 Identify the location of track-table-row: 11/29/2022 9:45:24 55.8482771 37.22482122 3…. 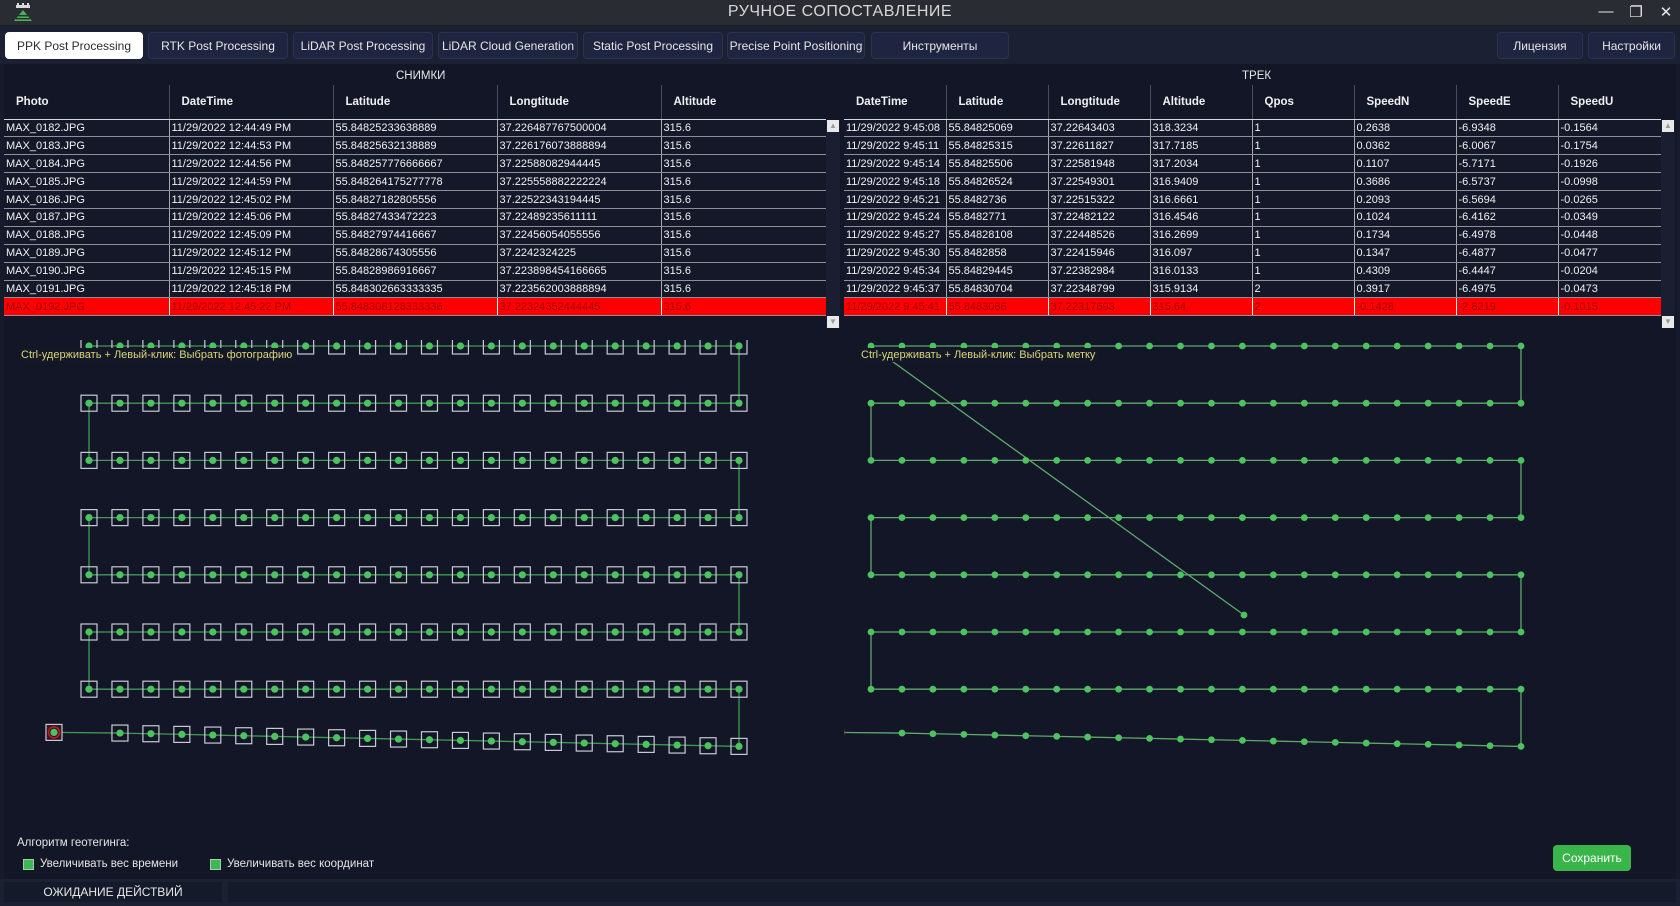
(1252, 217).